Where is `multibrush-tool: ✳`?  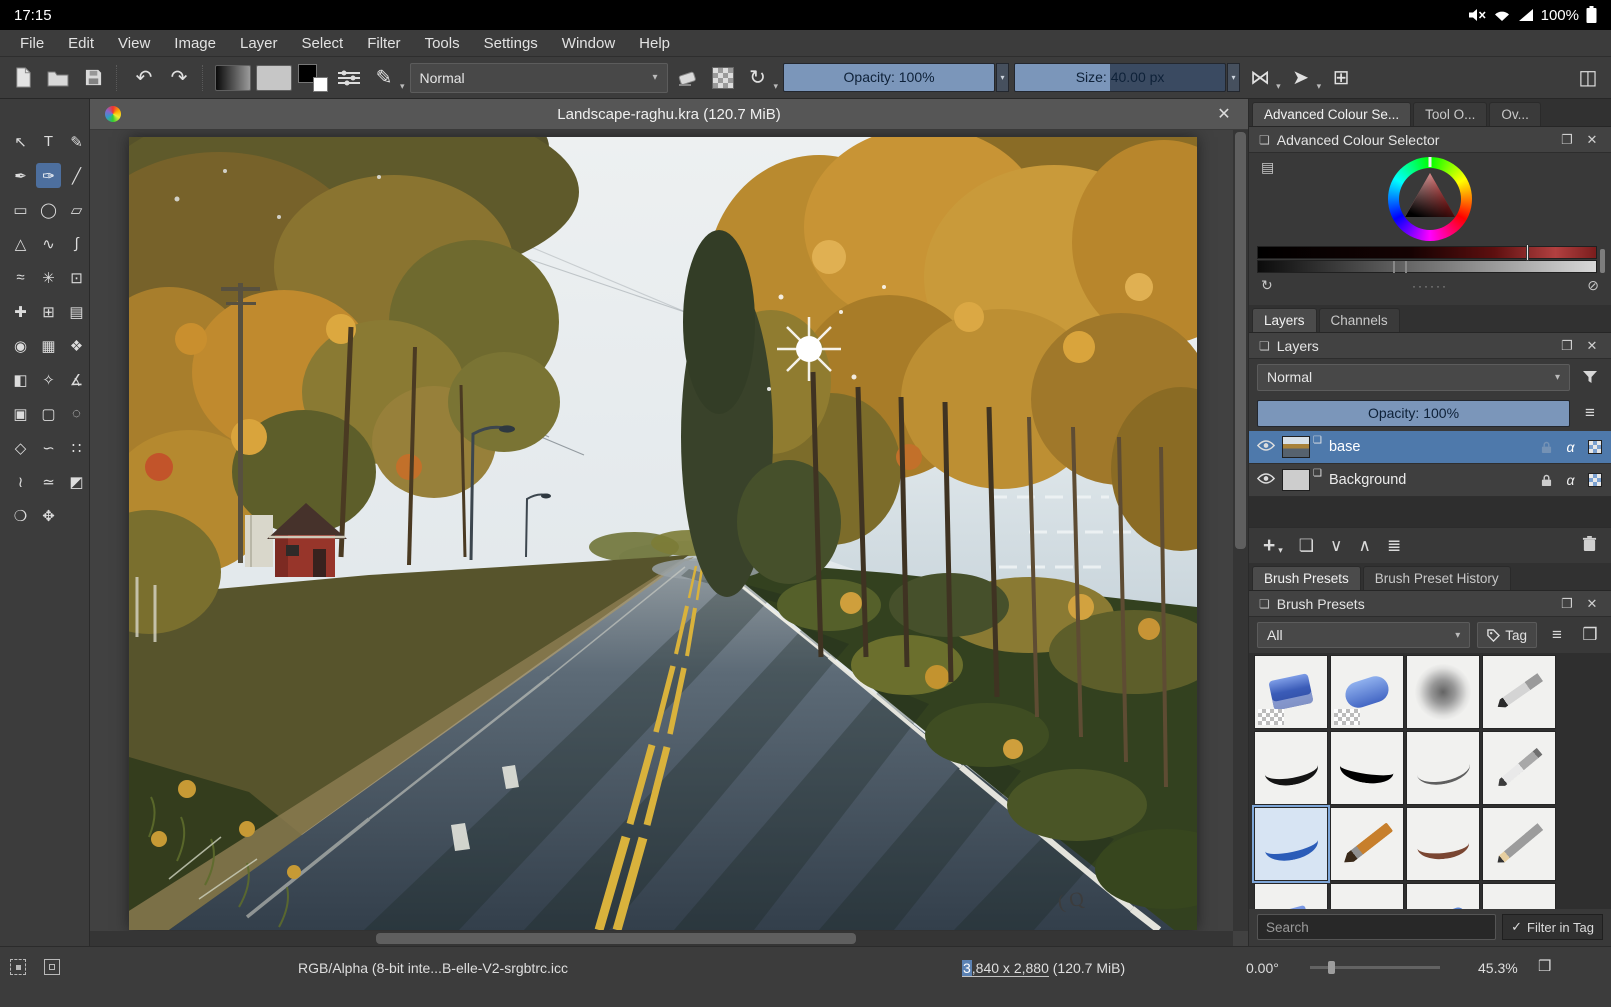 multibrush-tool: ✳ is located at coordinates (48, 277).